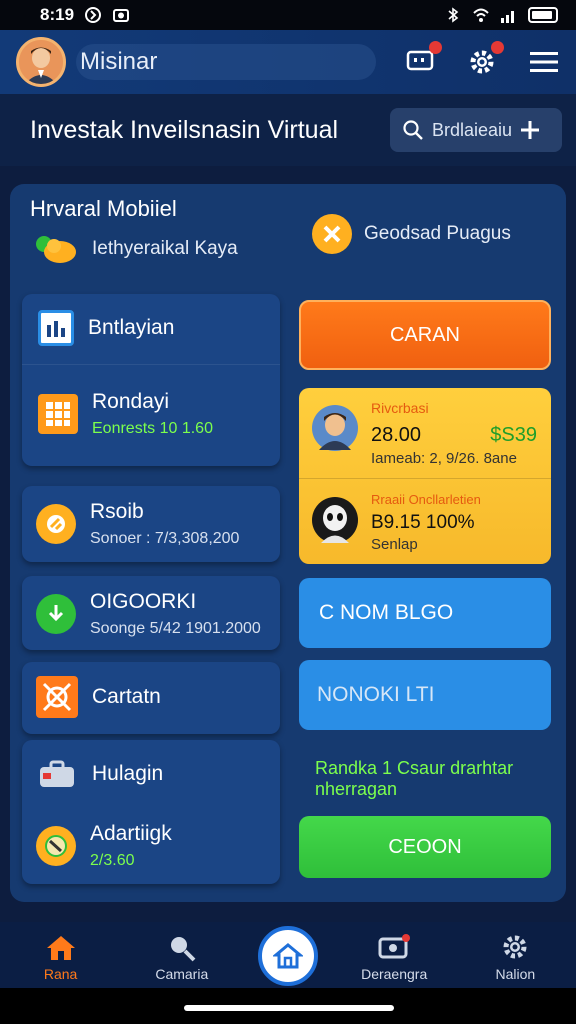 This screenshot has width=576, height=1024. I want to click on signal-icon, so click(507, 17).